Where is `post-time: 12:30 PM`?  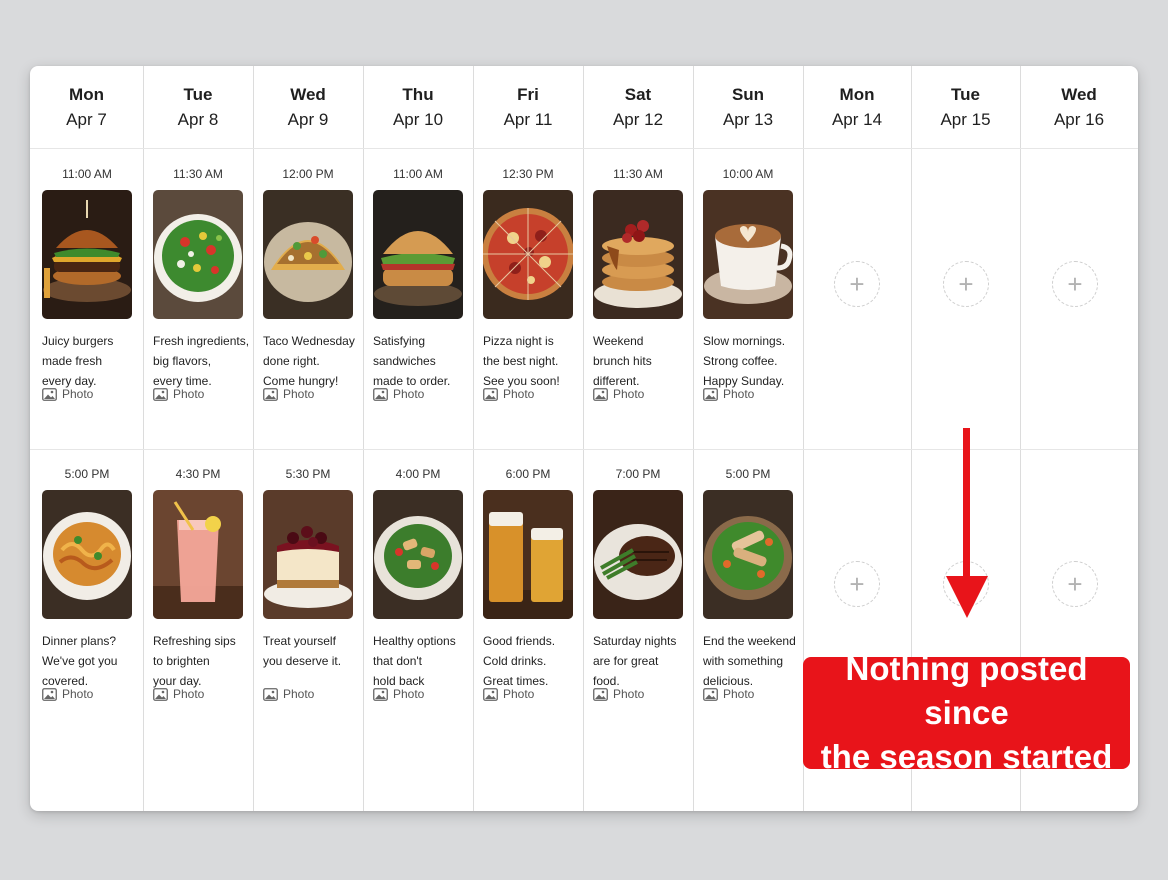 post-time: 12:30 PM is located at coordinates (528, 174).